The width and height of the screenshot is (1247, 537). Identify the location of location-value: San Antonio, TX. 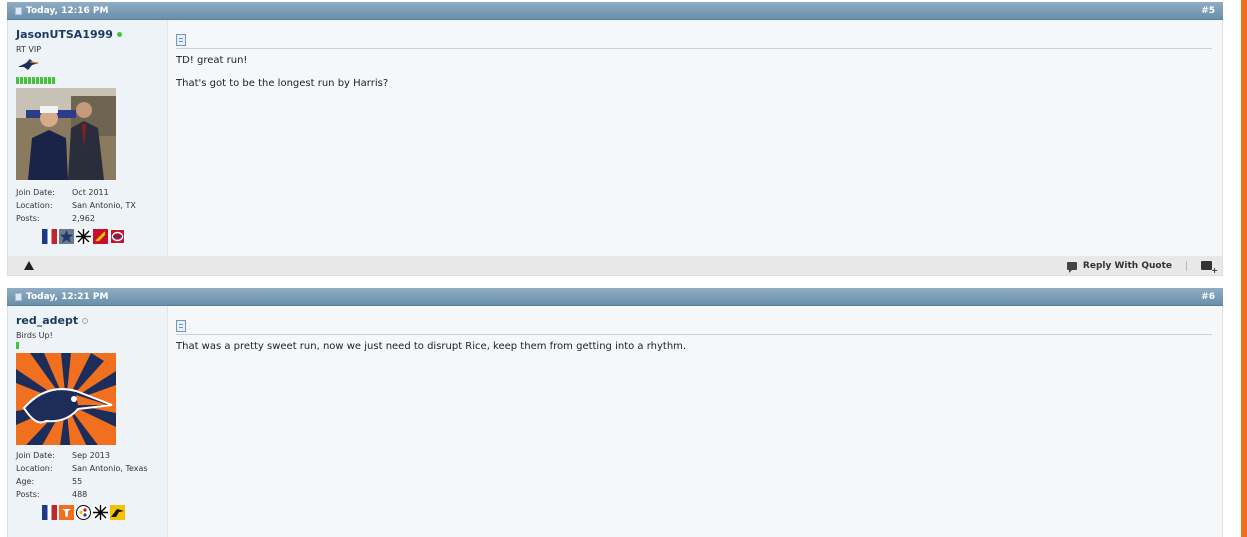
(104, 205).